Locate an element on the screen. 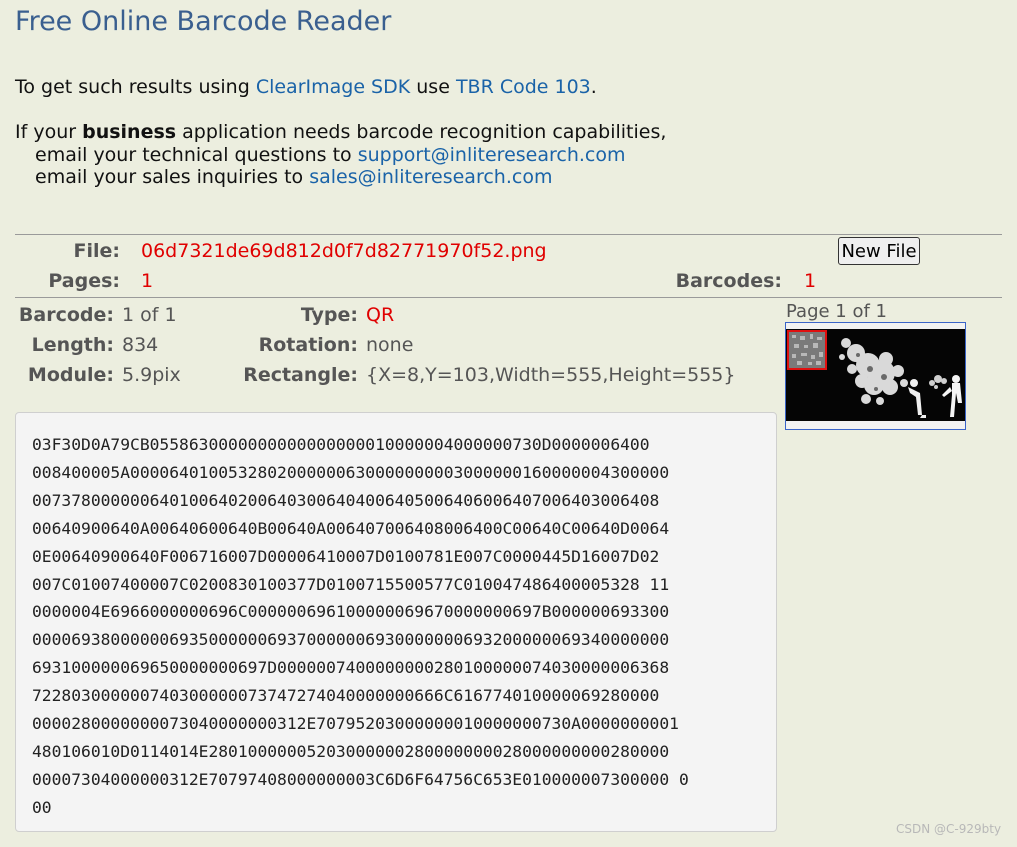  intro-prefix: To get such results using is located at coordinates (132, 87).